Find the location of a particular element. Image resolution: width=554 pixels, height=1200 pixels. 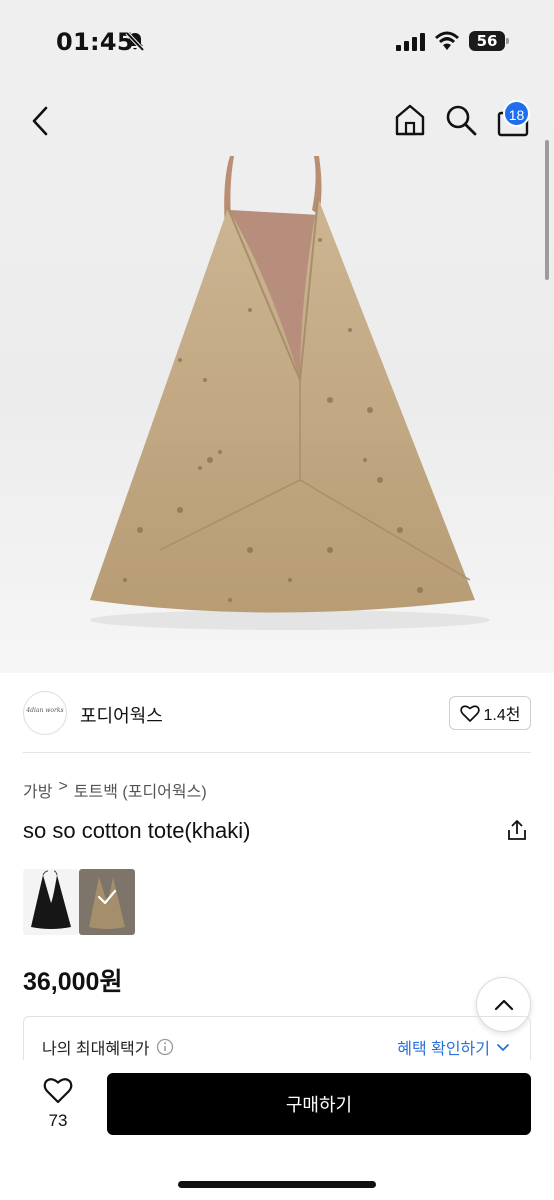

info-icon is located at coordinates (165, 1047).